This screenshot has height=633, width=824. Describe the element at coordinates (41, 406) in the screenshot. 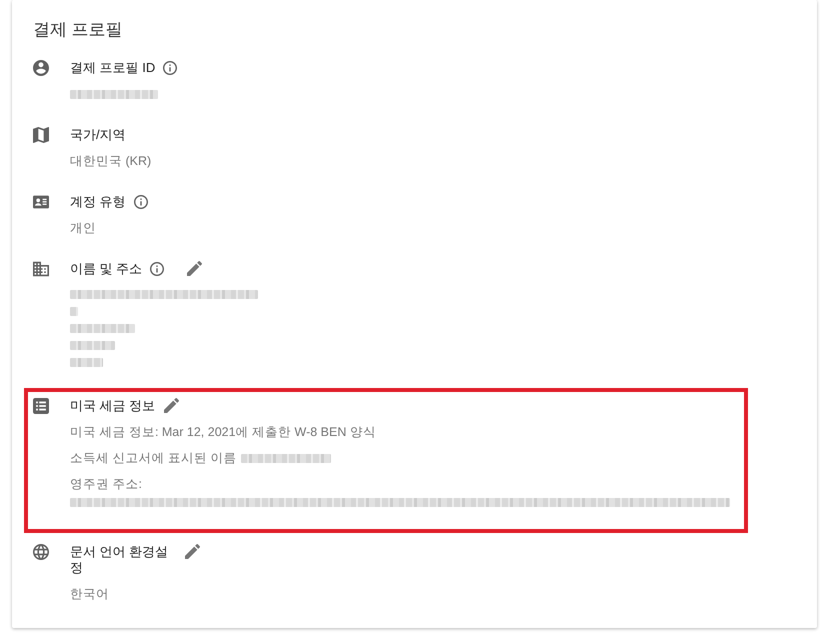

I see `list-icon` at that location.